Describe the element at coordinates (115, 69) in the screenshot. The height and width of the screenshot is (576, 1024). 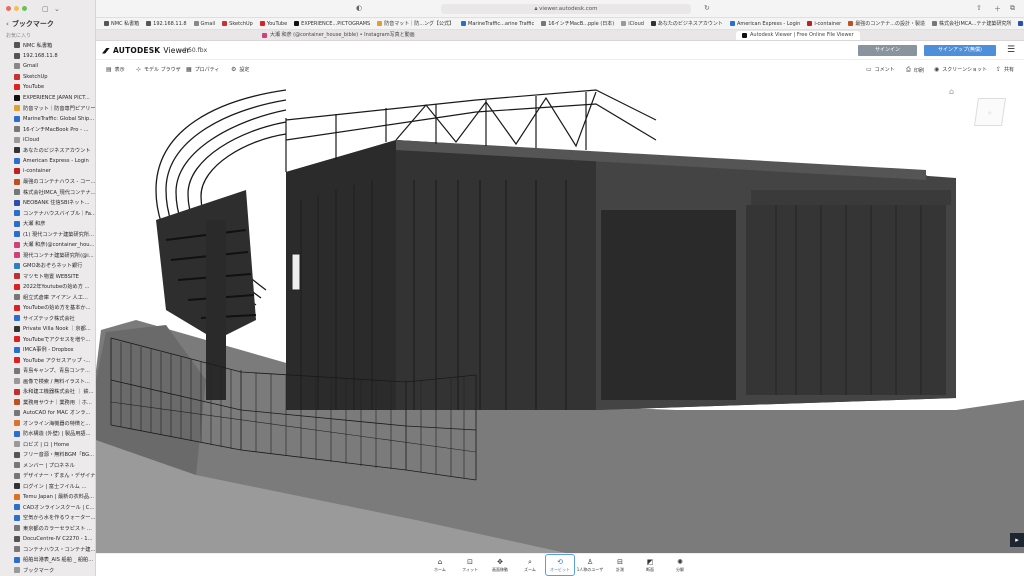
I see `toolbar-item-view: ▤ 表示` at that location.